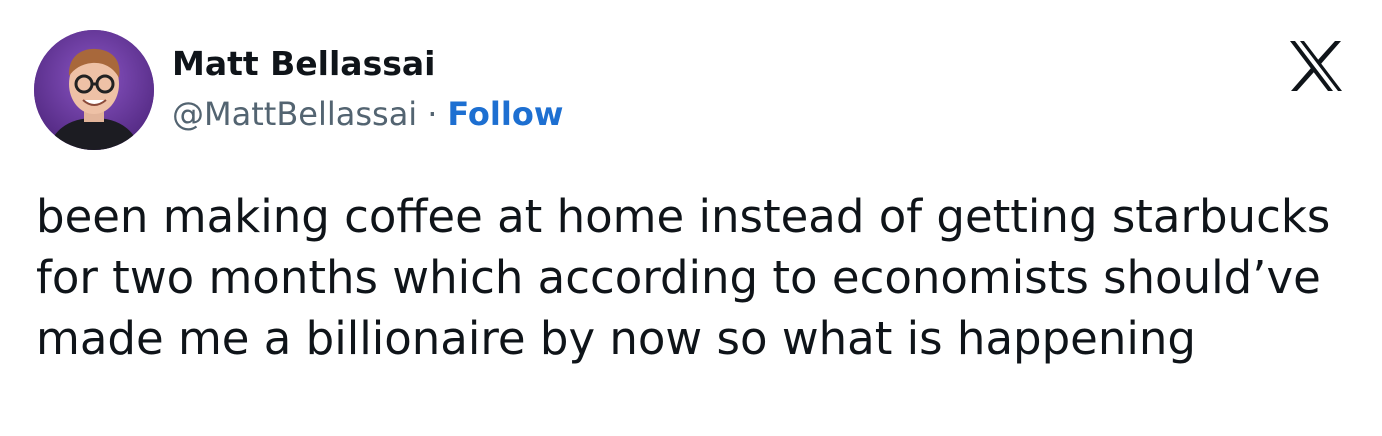 The width and height of the screenshot is (1382, 436). I want to click on author-display-name: Matt Bellassai, so click(303, 64).